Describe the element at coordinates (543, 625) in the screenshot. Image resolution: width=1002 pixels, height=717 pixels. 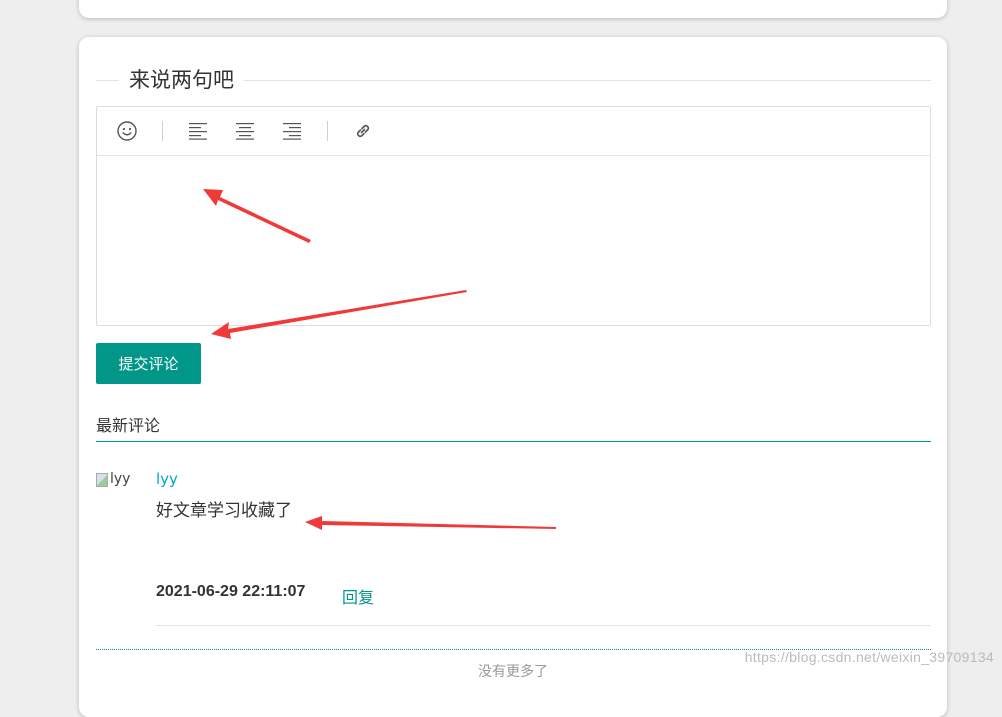
I see `comment-divider` at that location.